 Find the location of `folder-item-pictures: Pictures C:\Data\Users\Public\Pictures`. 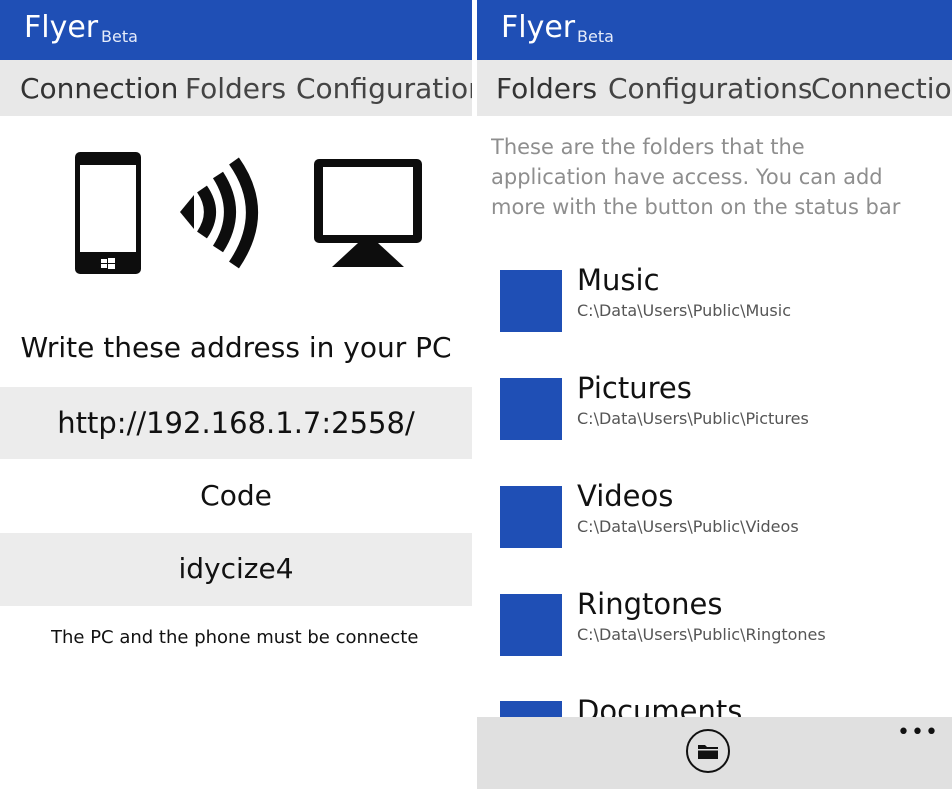

folder-item-pictures: Pictures C:\Data\Users\Public\Pictures is located at coordinates (715, 410).